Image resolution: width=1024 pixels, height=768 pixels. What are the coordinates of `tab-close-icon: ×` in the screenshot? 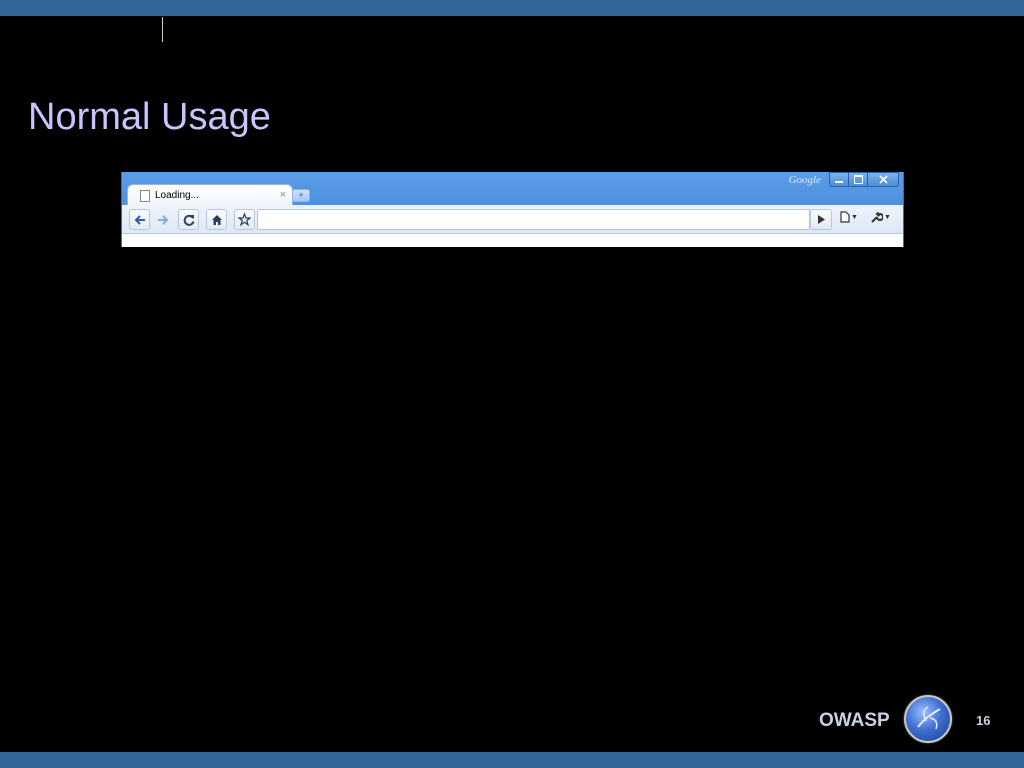 It's located at (283, 195).